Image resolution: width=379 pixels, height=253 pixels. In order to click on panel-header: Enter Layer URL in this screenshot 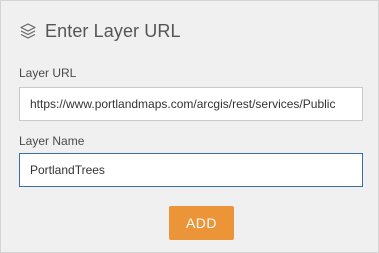, I will do `click(100, 31)`.